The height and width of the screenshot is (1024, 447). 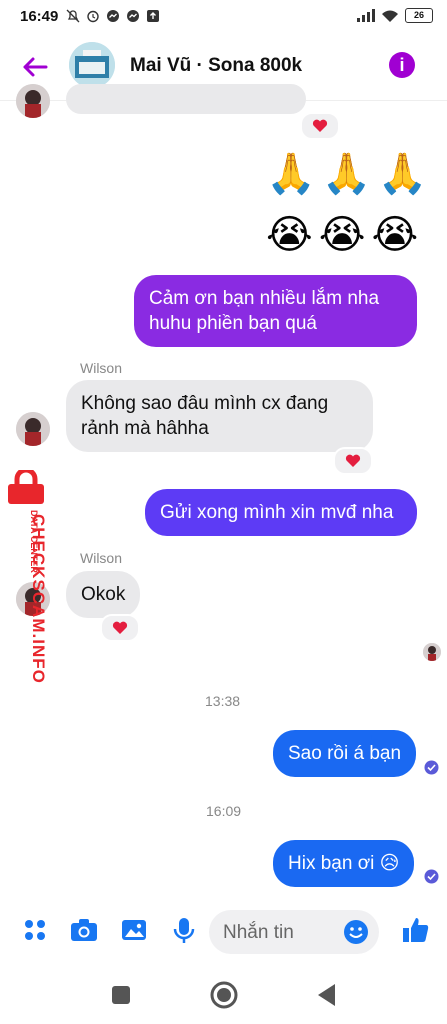 What do you see at coordinates (39, 16) in the screenshot?
I see `status-time: 16:49` at bounding box center [39, 16].